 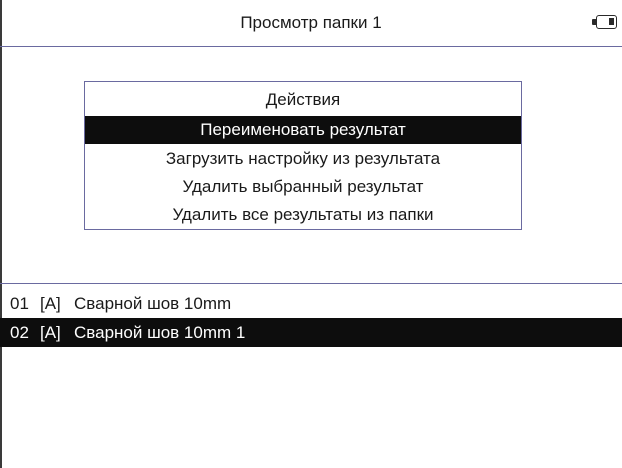 What do you see at coordinates (311, 332) in the screenshot?
I see `result-row: 02 [A] Сварной шов 10mm 1` at bounding box center [311, 332].